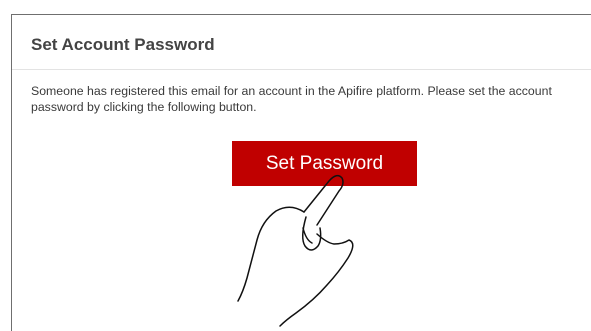 The image size is (591, 331). What do you see at coordinates (301, 69) in the screenshot?
I see `heading-divider` at bounding box center [301, 69].